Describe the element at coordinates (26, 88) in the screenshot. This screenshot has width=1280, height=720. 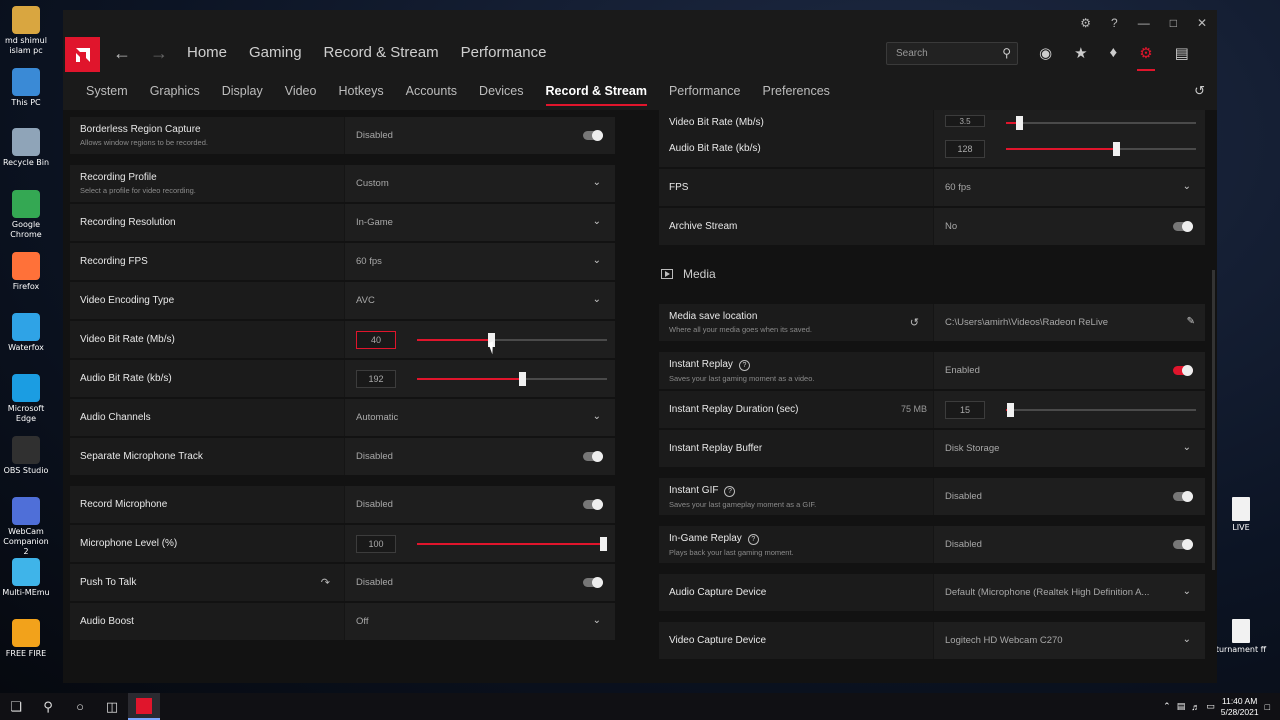
I see `desktop-icon: This PC` at that location.